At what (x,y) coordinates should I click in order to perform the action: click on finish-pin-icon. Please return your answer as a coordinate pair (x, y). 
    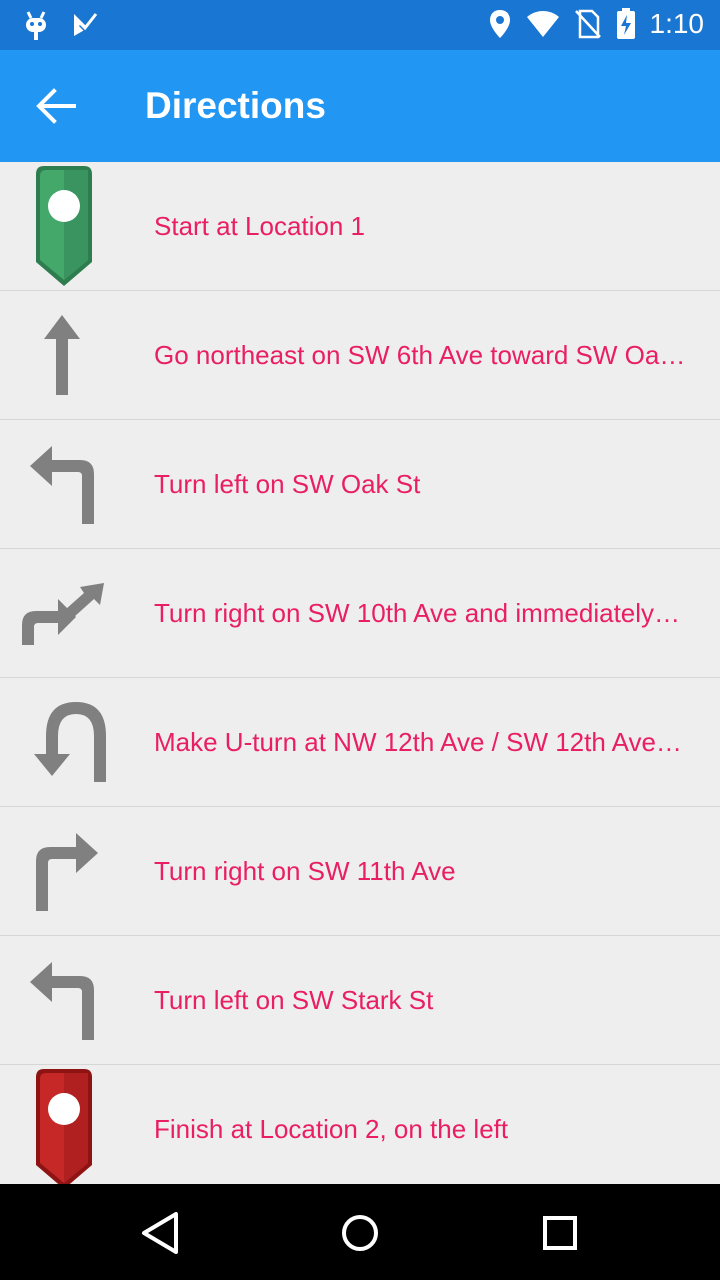
    Looking at the image, I should click on (64, 1129).